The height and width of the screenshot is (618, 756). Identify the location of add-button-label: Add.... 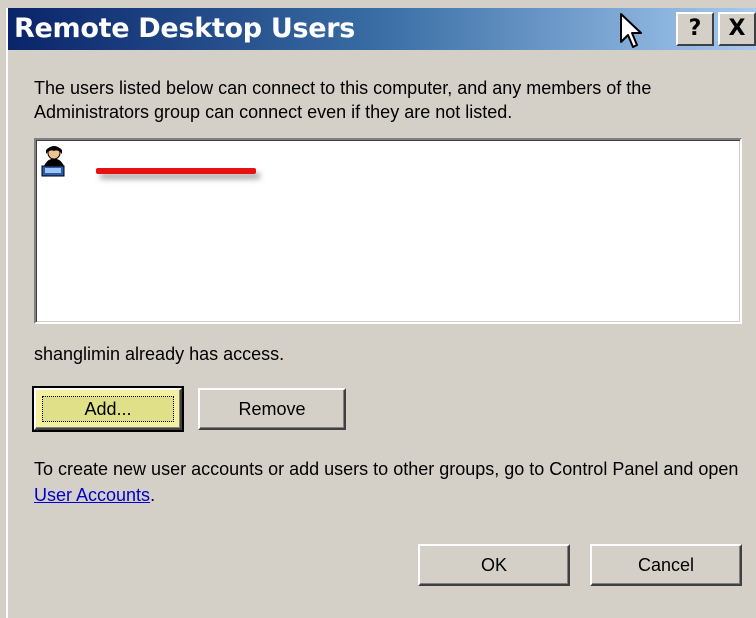
(108, 409).